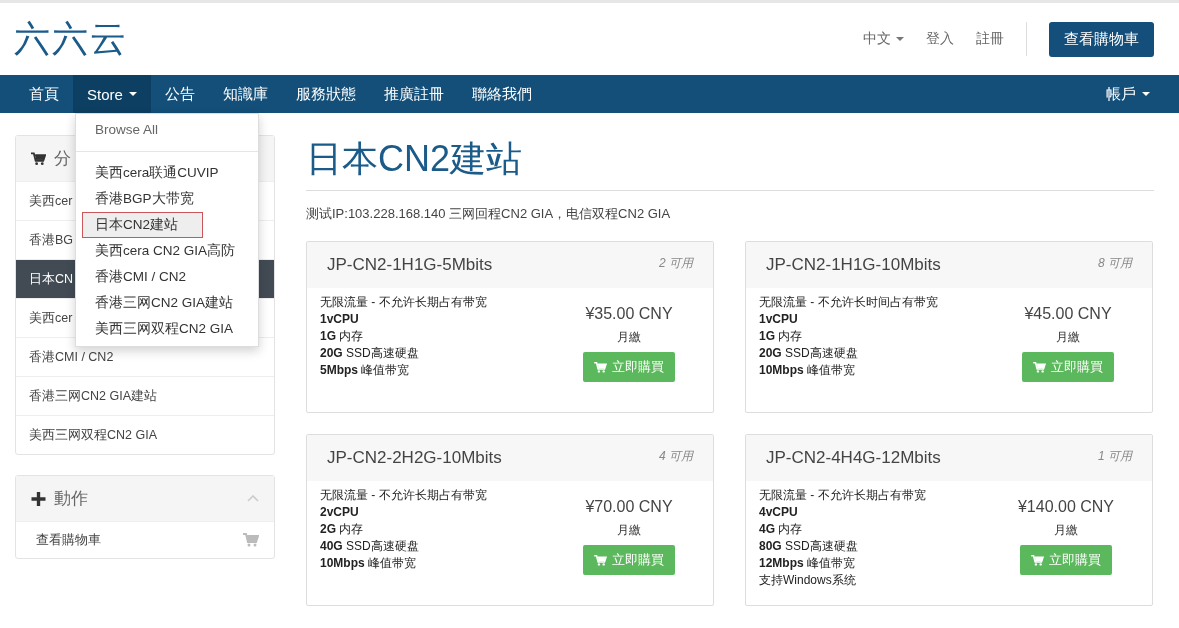  What do you see at coordinates (365, 370) in the screenshot?
I see `feature-text: 5Mbps 峰值带宽` at bounding box center [365, 370].